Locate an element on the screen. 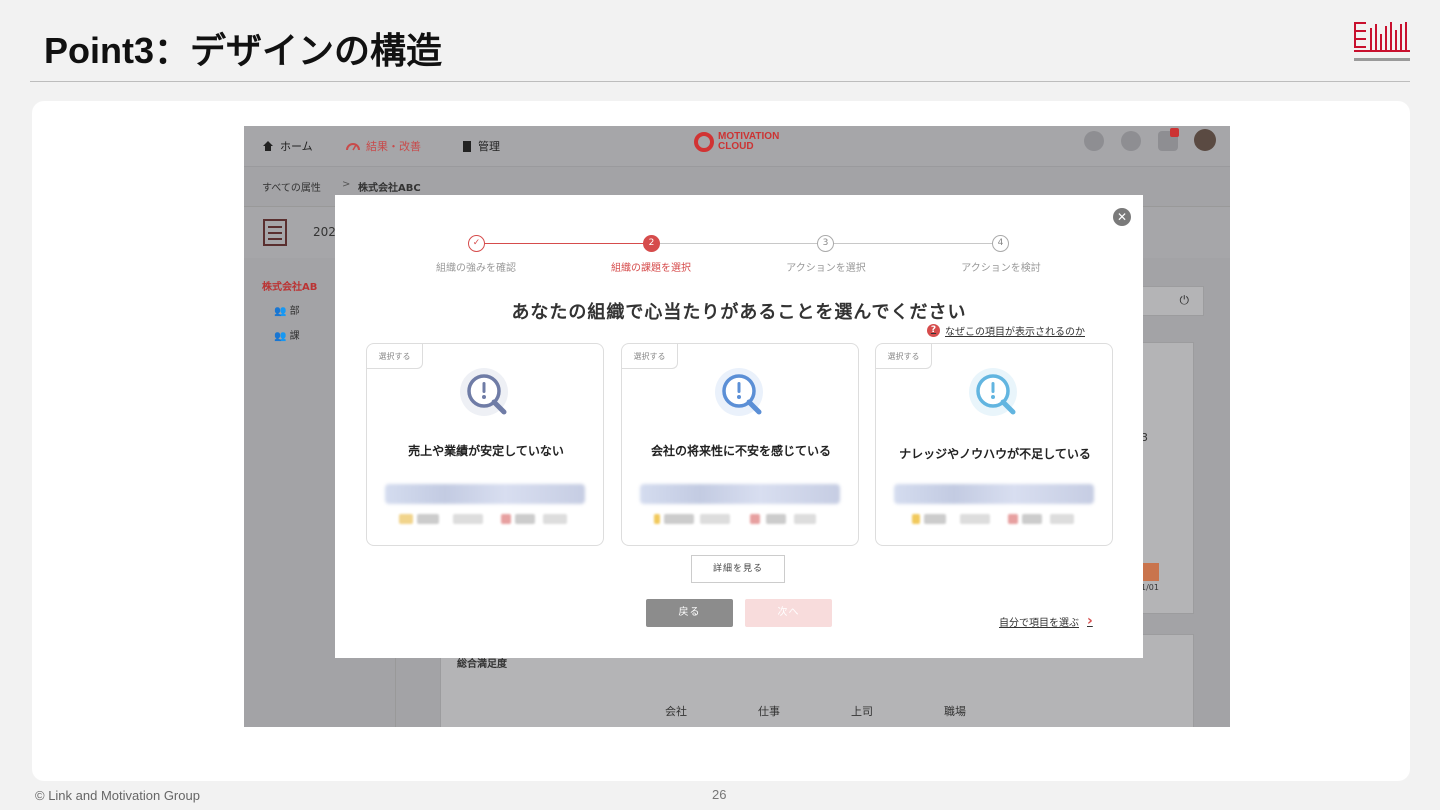 The width and height of the screenshot is (1440, 810). step-line-done is located at coordinates (563, 243).